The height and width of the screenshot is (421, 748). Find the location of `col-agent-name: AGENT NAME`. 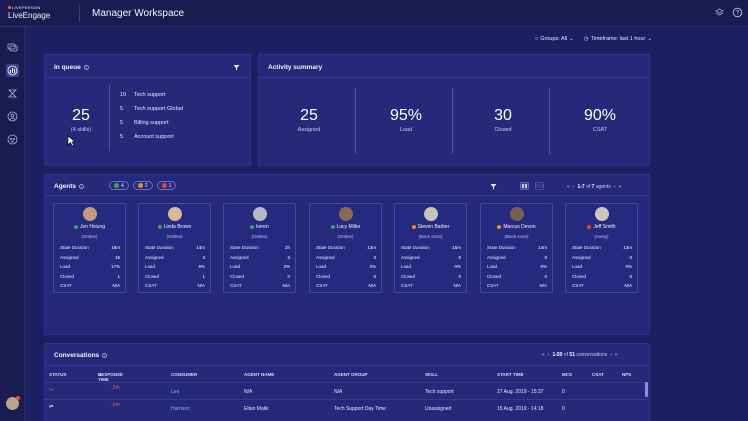

col-agent-name: AGENT NAME is located at coordinates (259, 374).